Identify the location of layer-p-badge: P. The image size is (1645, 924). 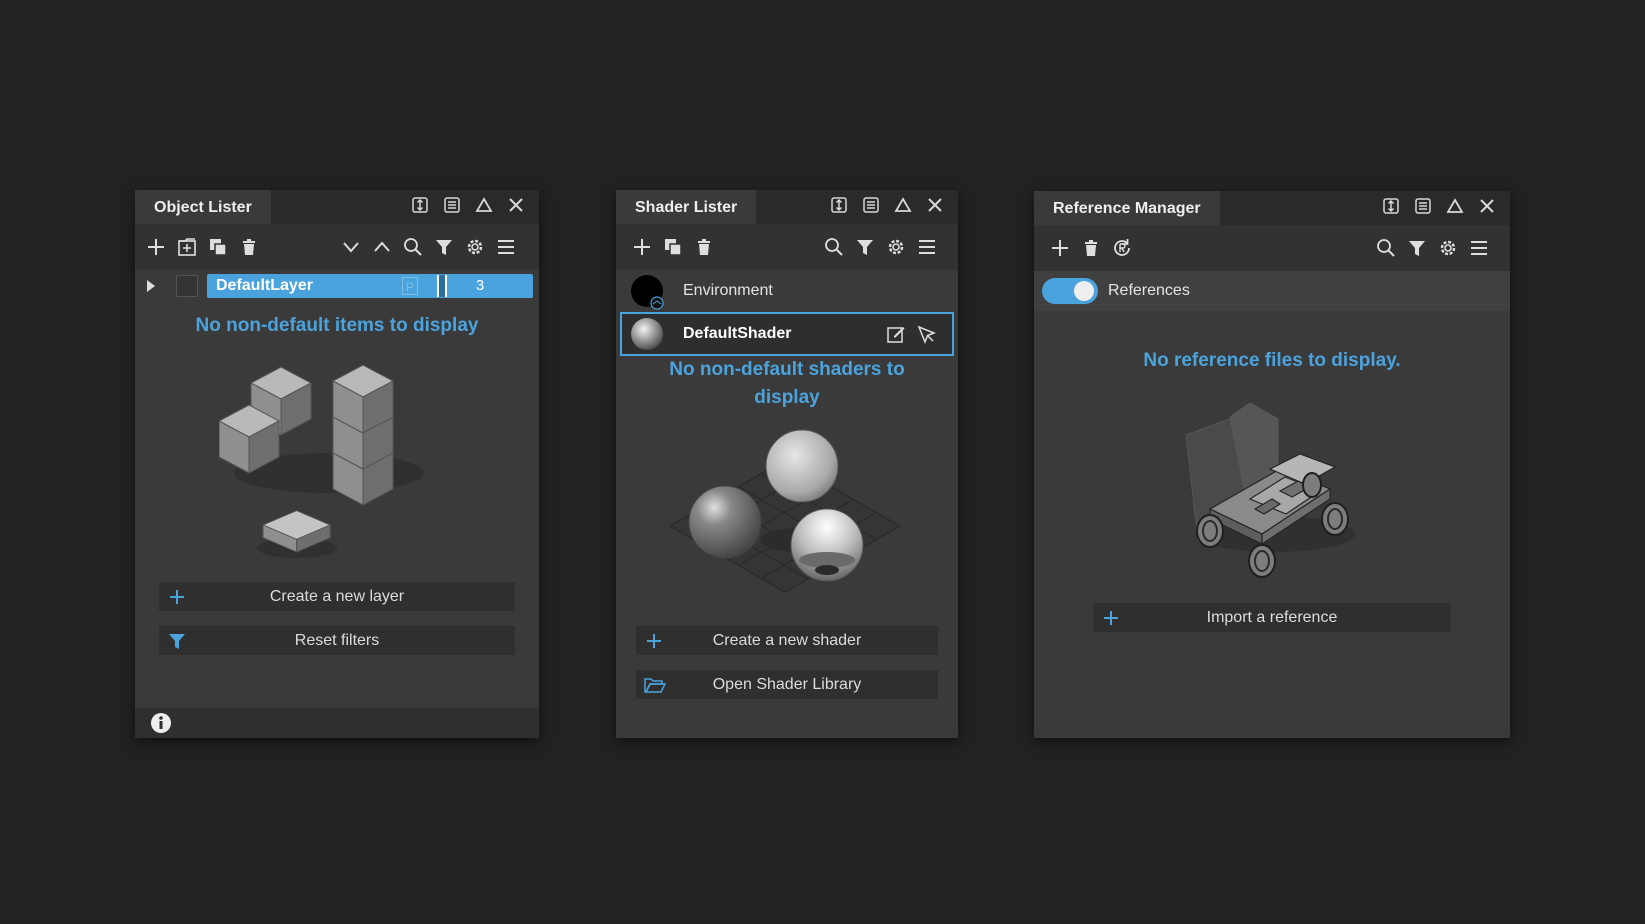
(410, 286).